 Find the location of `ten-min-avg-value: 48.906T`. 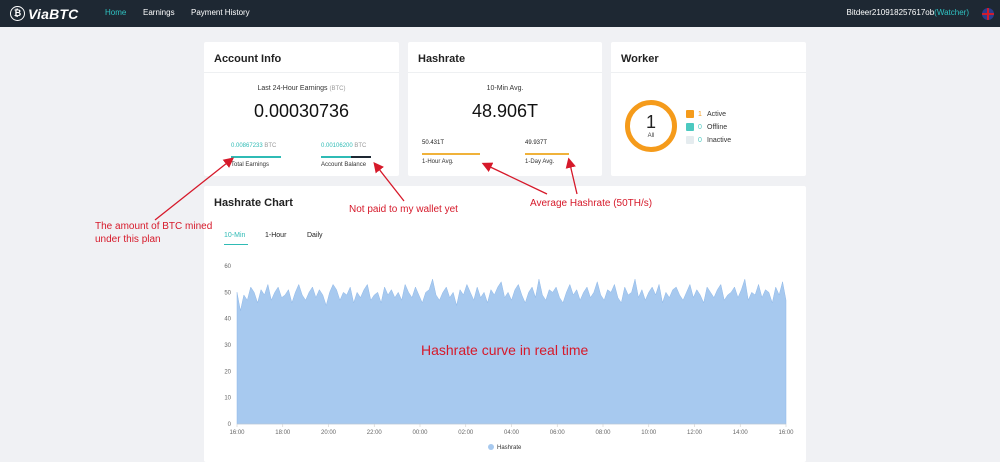

ten-min-avg-value: 48.906T is located at coordinates (505, 111).